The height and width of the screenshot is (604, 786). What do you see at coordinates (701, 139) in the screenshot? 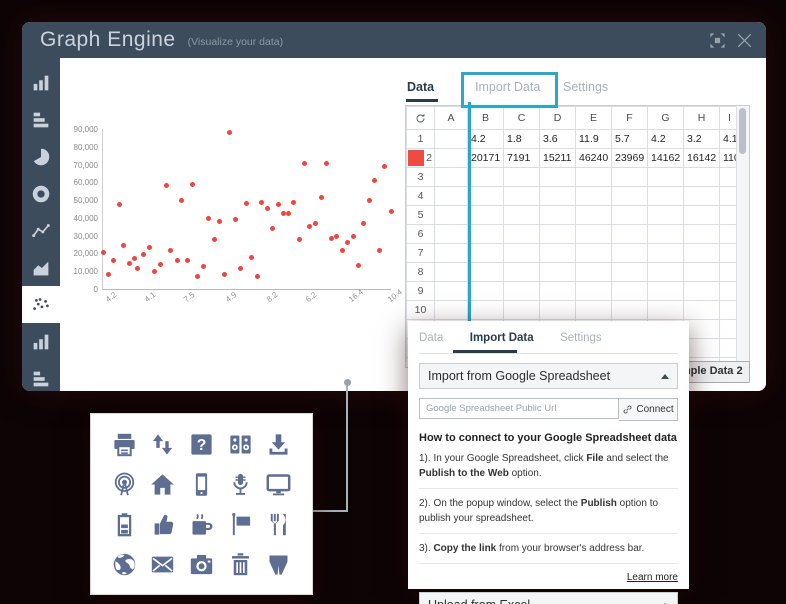
I see `cell-H1: 3.2` at bounding box center [701, 139].